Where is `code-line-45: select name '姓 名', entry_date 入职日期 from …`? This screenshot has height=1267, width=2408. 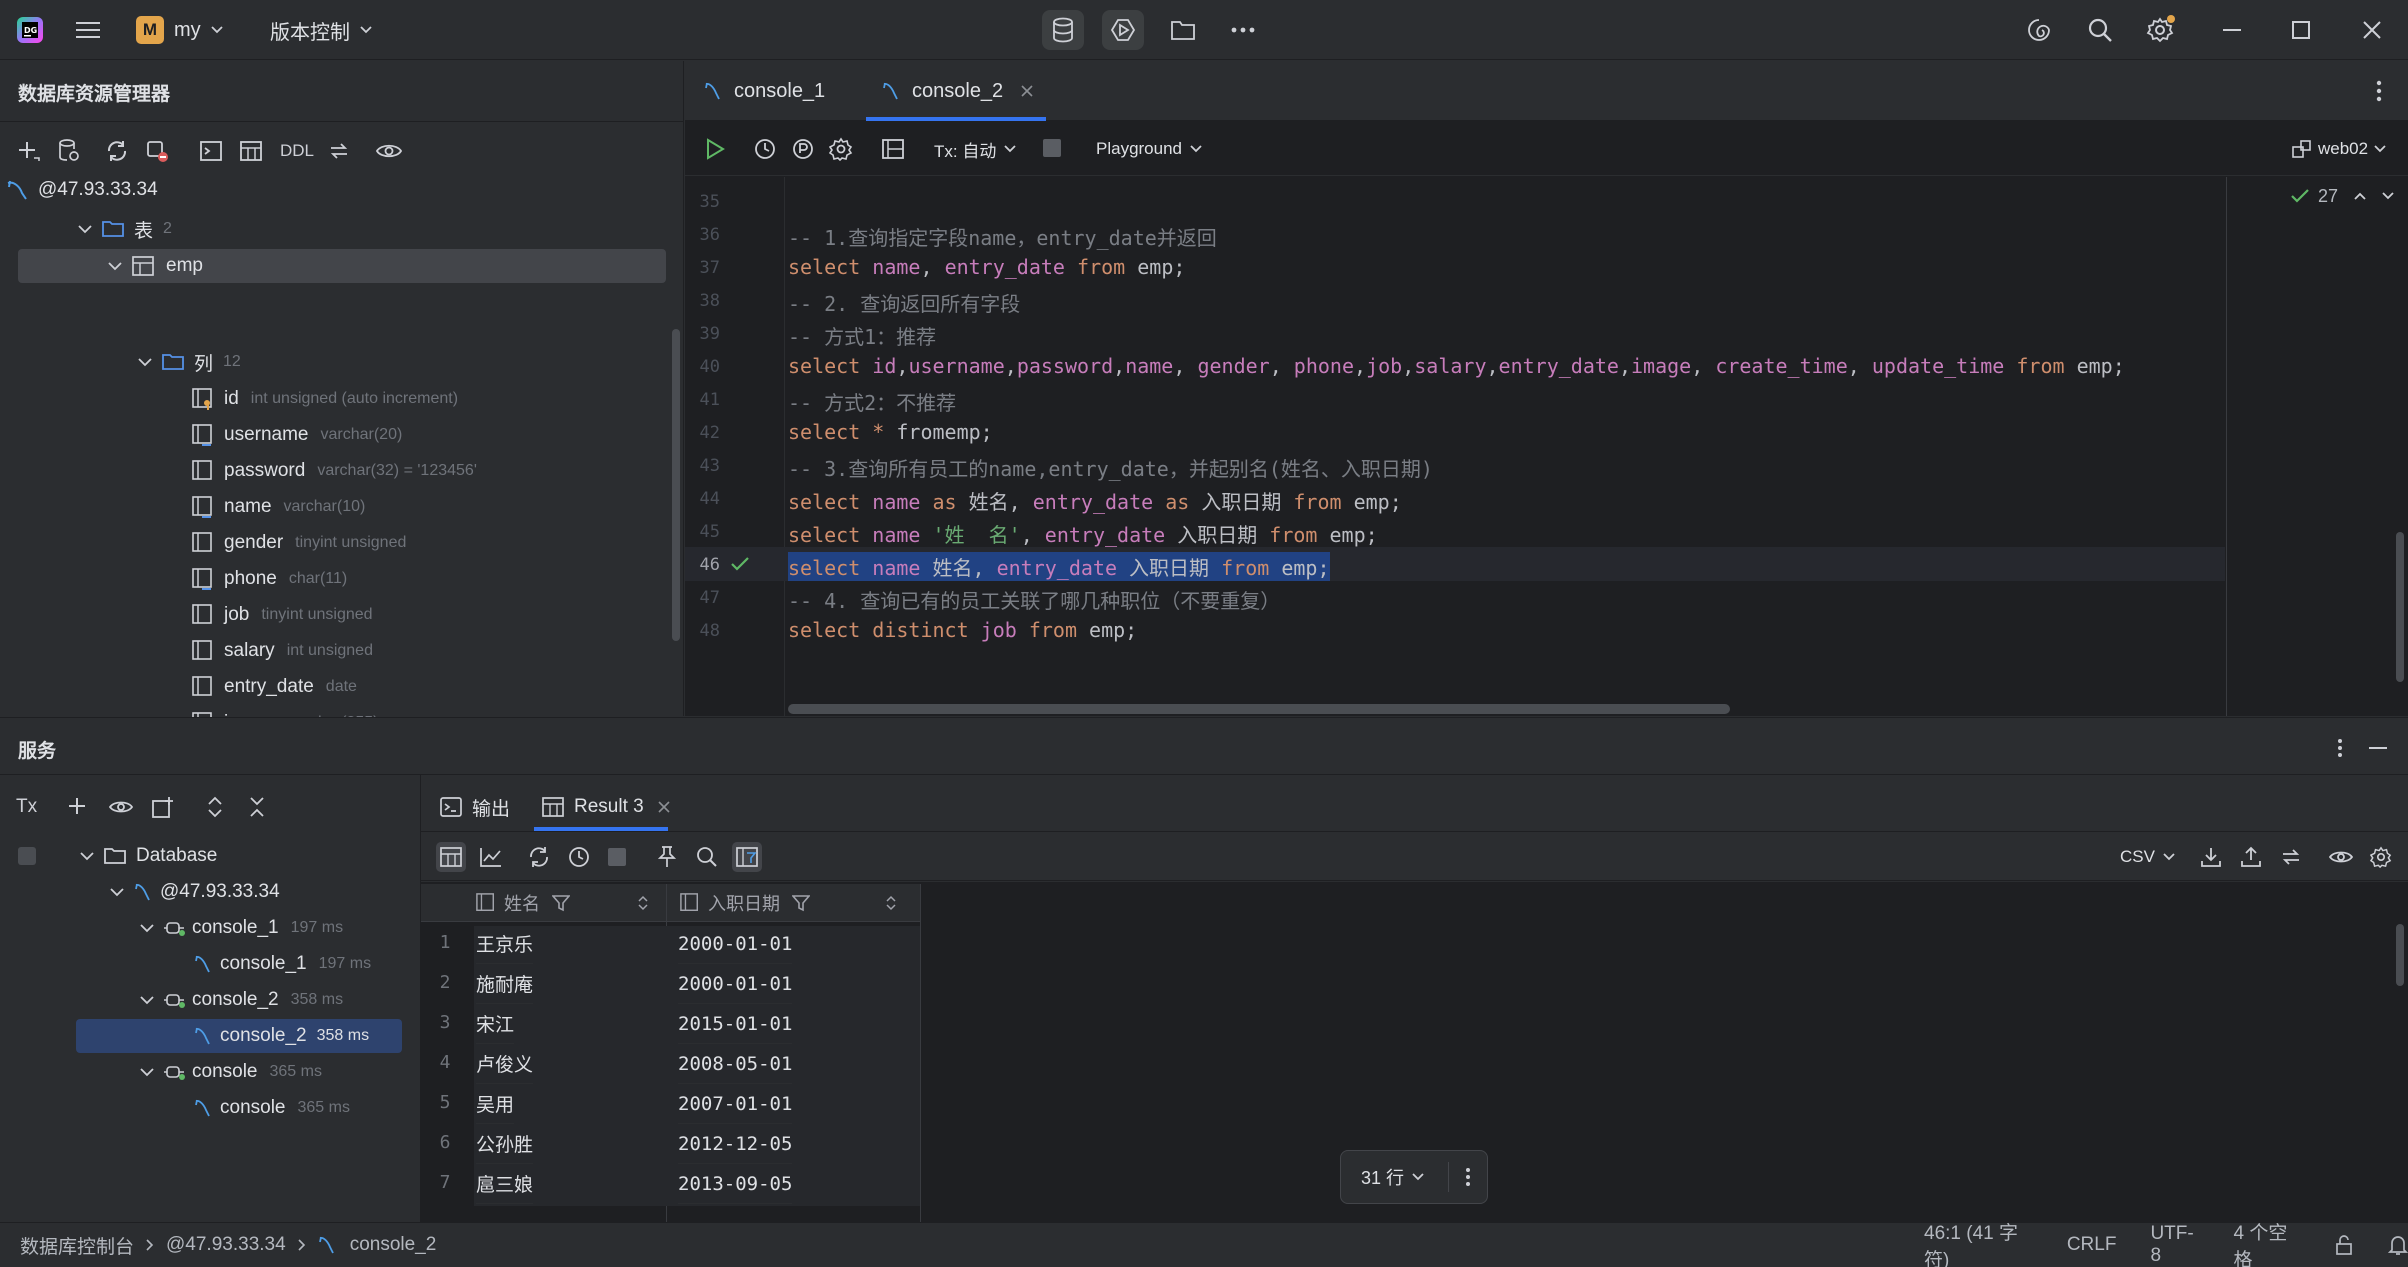
code-line-45: select name '姓 名', entry_date 入职日期 from … is located at coordinates (1083, 533).